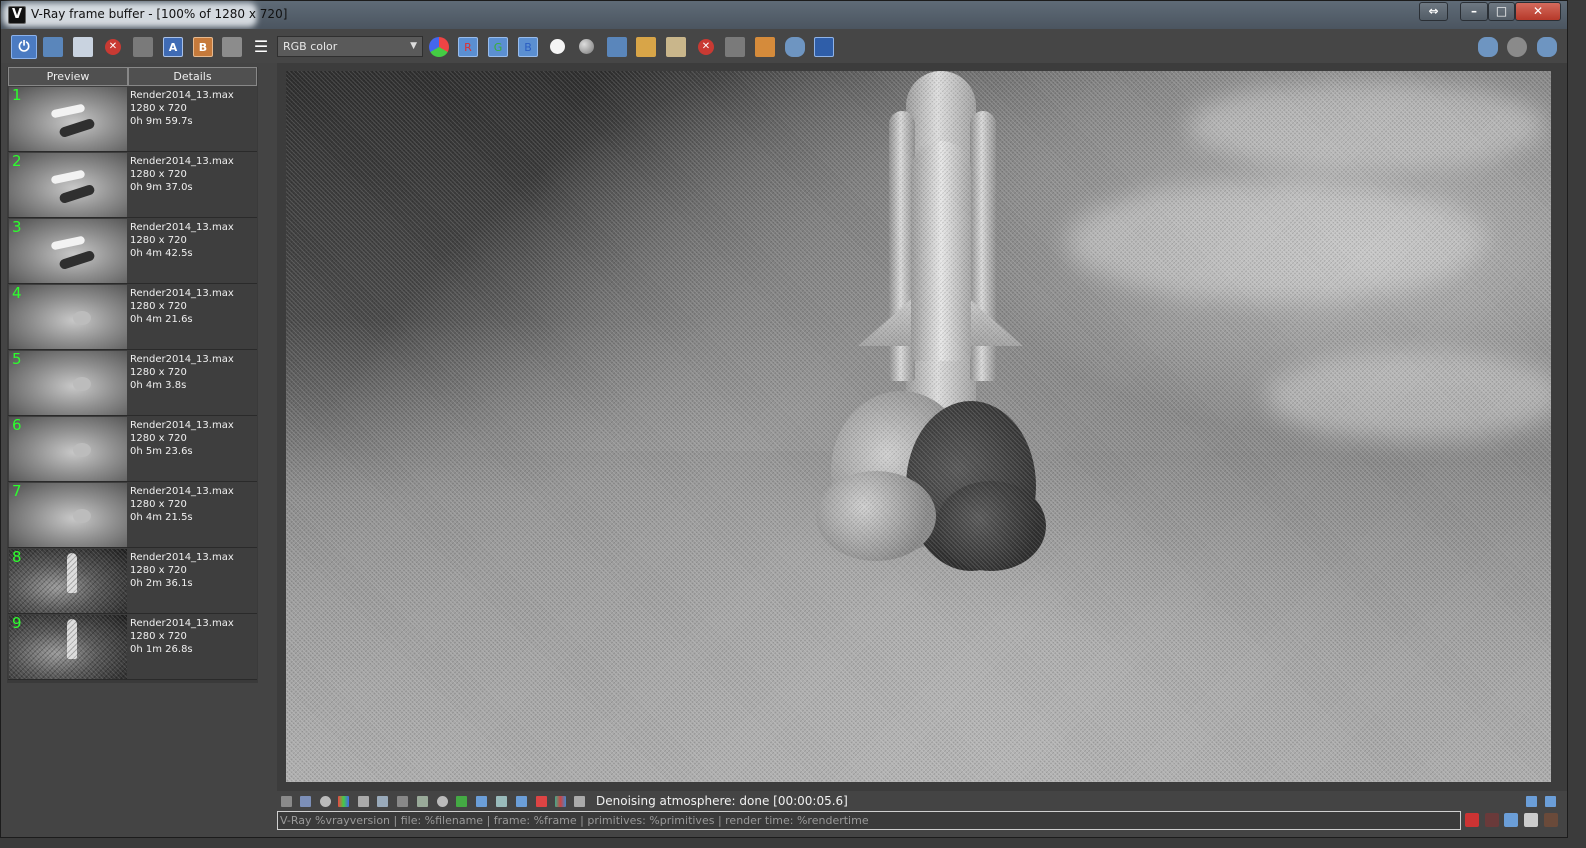  Describe the element at coordinates (579, 801) in the screenshot. I see `stamp-icon` at that location.